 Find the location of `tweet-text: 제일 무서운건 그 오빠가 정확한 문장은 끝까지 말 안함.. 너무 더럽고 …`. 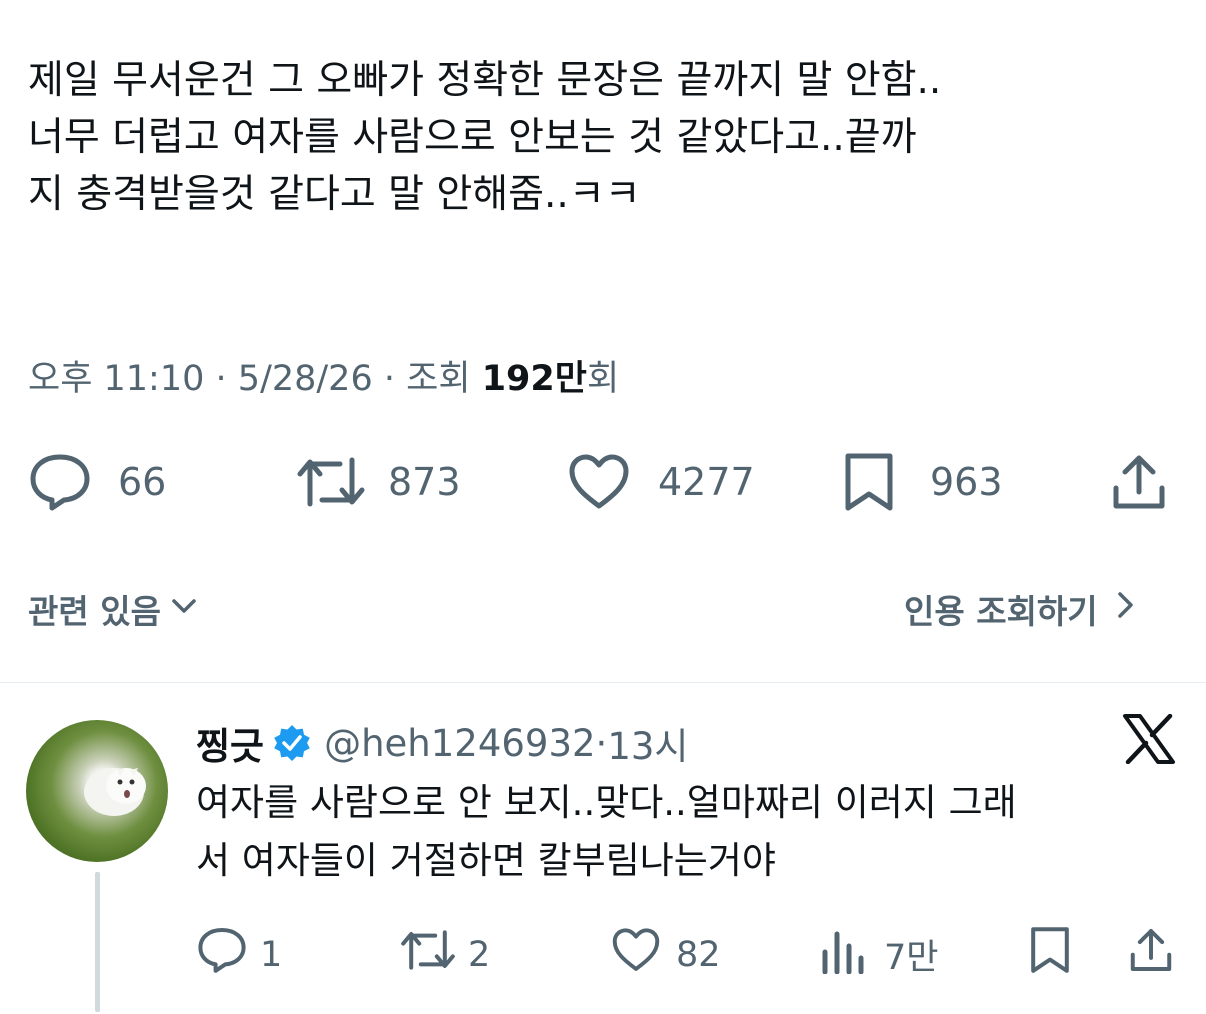

tweet-text: 제일 무서운건 그 오빠가 정확한 문장은 끝까지 말 안함.. 너무 더럽고 … is located at coordinates (485, 137).